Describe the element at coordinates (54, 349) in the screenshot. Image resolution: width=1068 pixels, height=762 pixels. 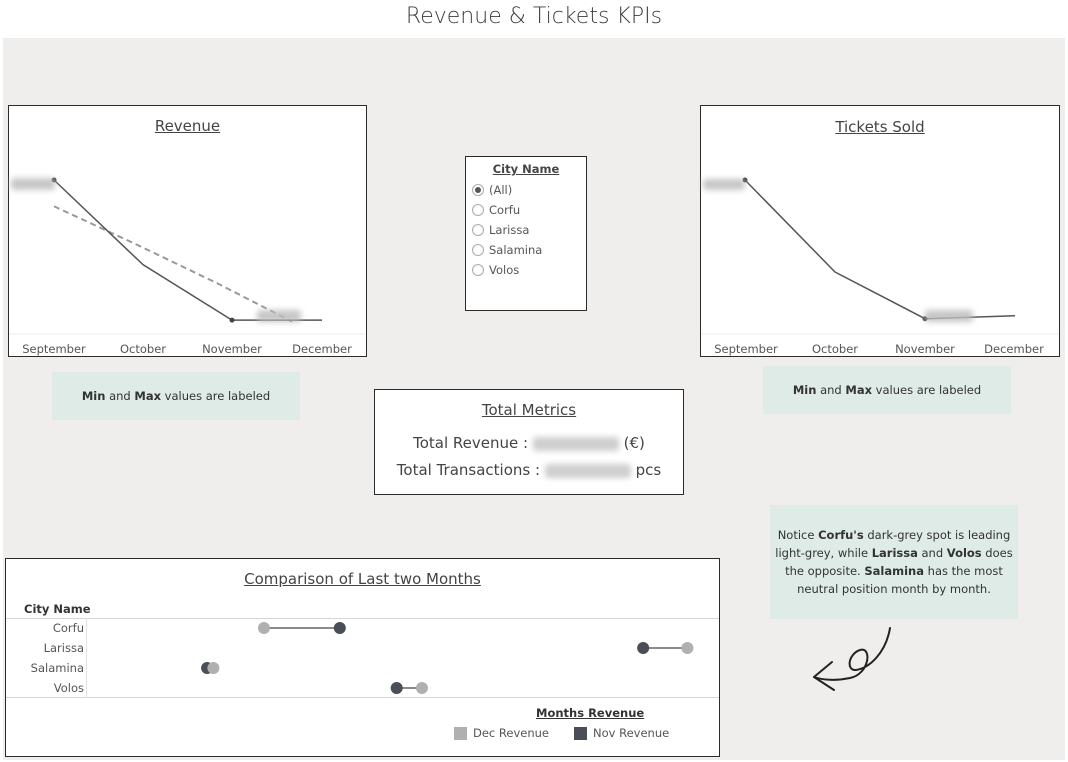
I see `revenue-month-label: September` at that location.